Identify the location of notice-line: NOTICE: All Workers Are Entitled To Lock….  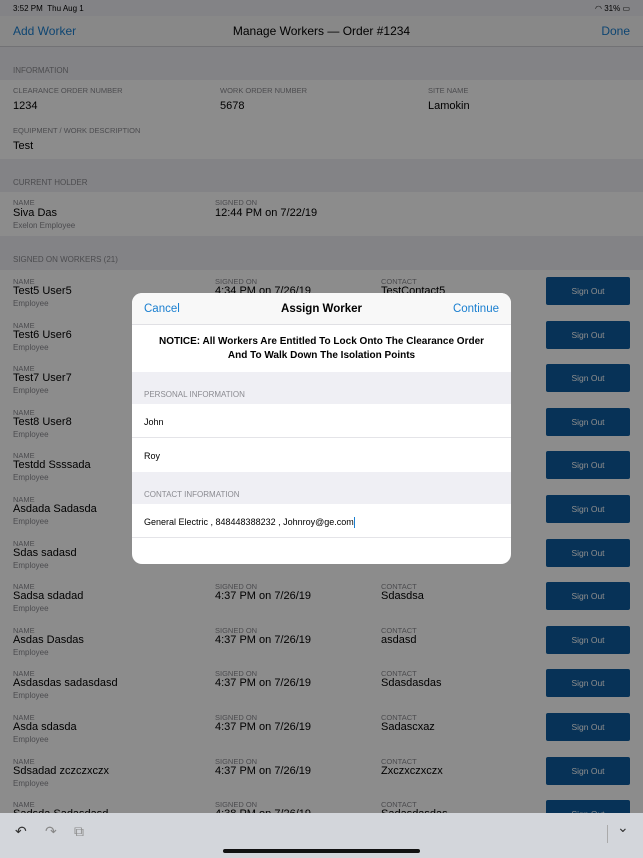
(321, 341).